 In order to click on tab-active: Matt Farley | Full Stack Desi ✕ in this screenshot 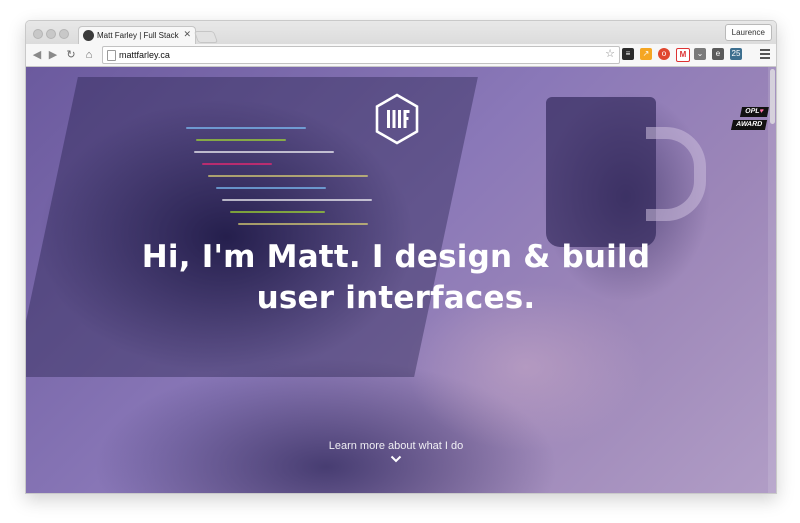, I will do `click(137, 35)`.